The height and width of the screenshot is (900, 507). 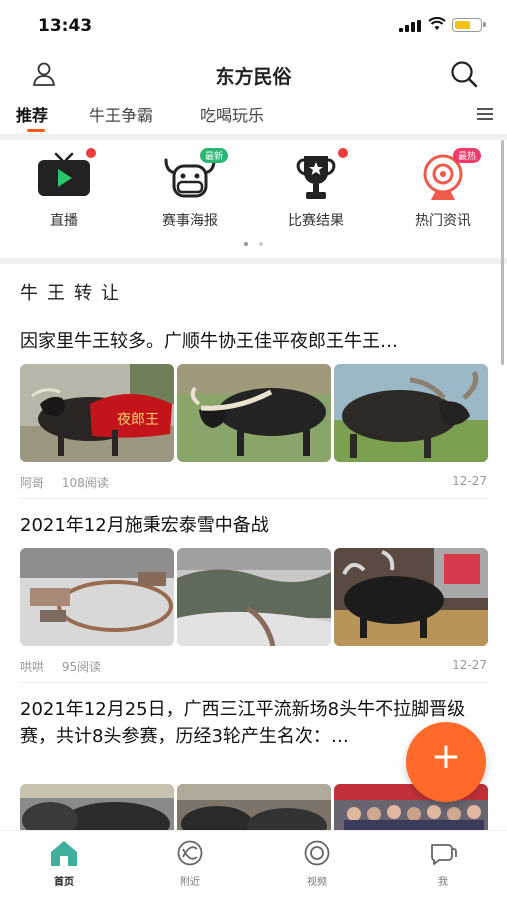 I want to click on article-images, so click(x=254, y=597).